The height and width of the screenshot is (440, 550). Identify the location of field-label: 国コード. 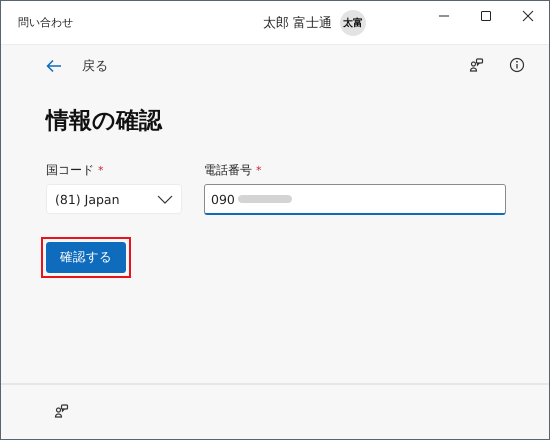
(70, 170).